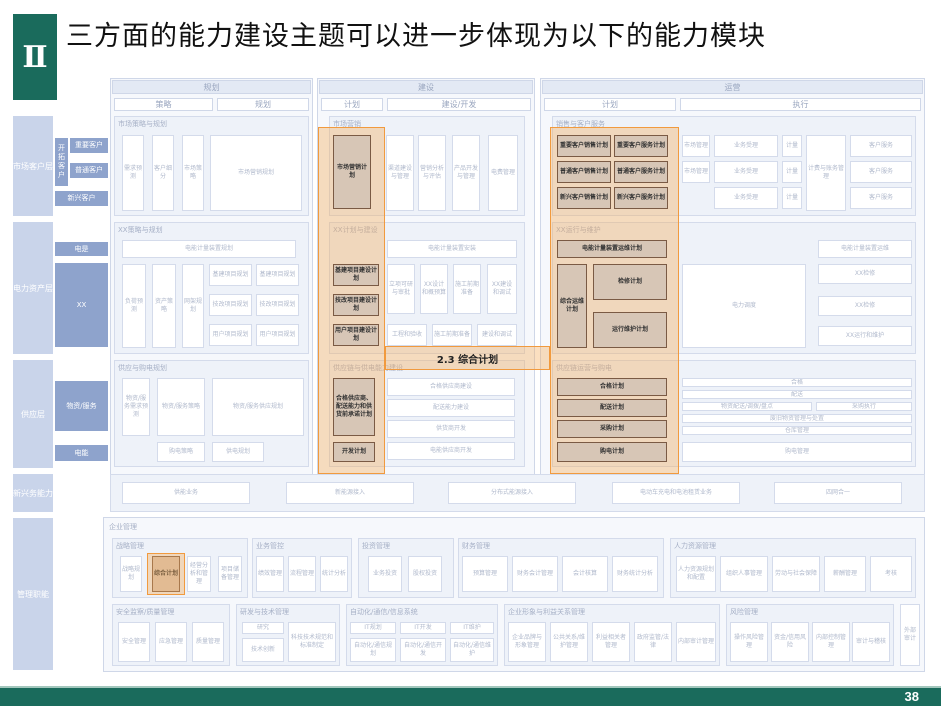 The image size is (941, 706). What do you see at coordinates (797, 452) in the screenshot?
I see `box-so-7: 购电管理` at bounding box center [797, 452].